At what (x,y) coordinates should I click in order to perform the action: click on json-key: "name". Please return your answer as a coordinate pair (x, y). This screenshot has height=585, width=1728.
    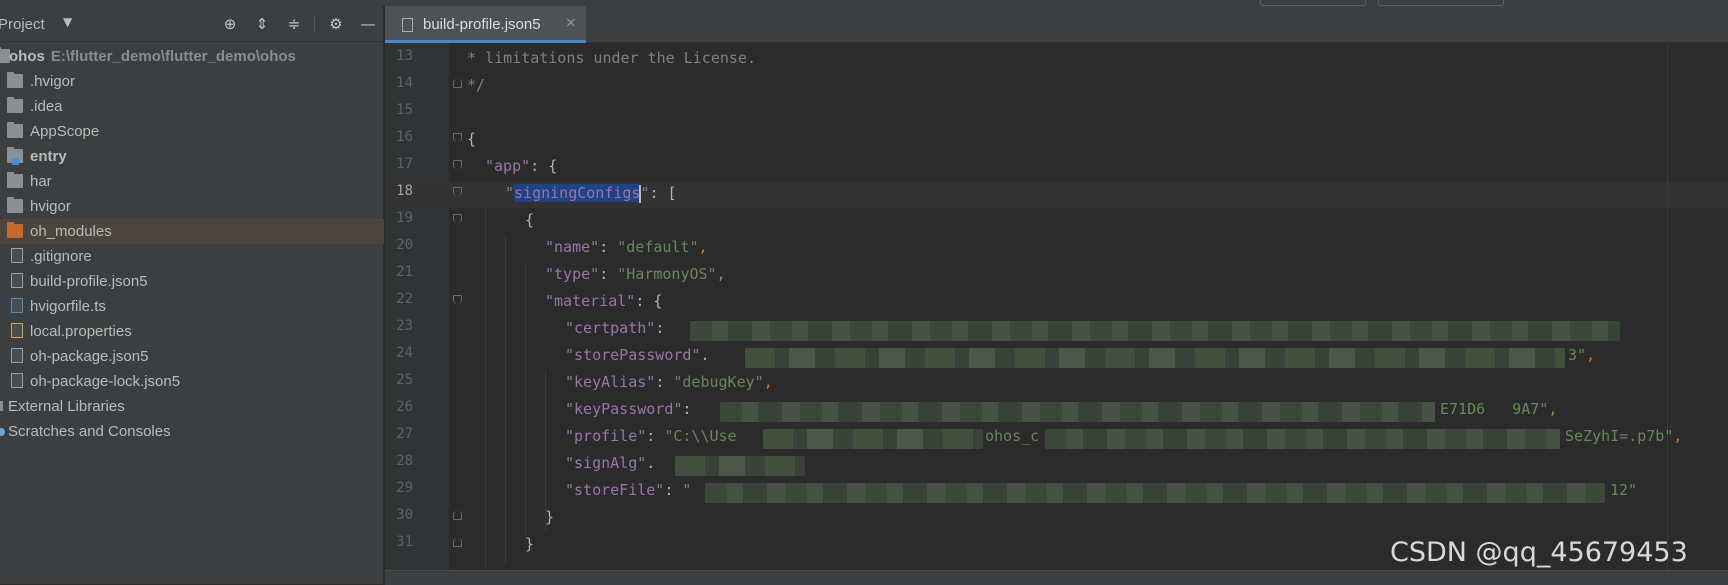
    Looking at the image, I should click on (572, 247).